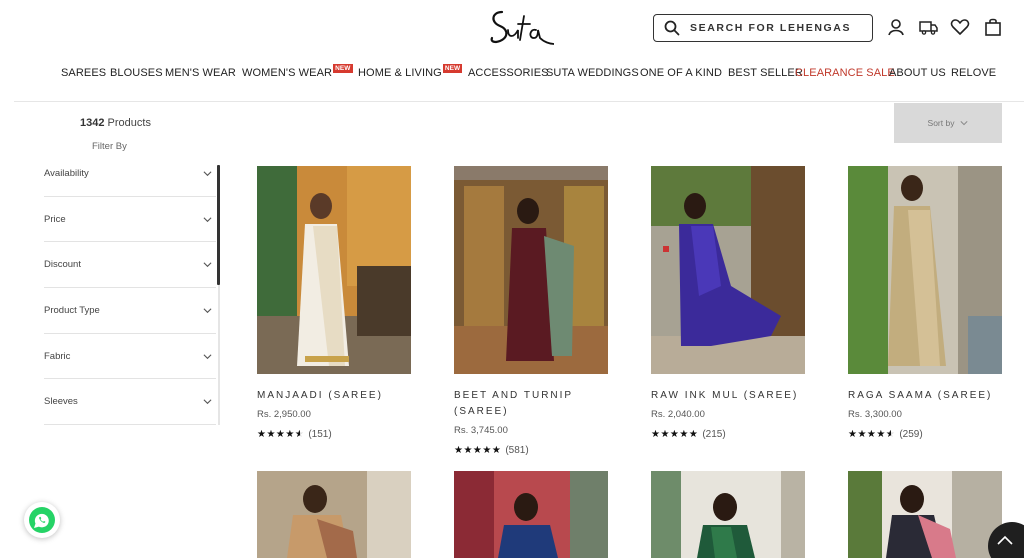  Describe the element at coordinates (534, 404) in the screenshot. I see `product-name: BEET AND TURNIP (SAREE)` at that location.